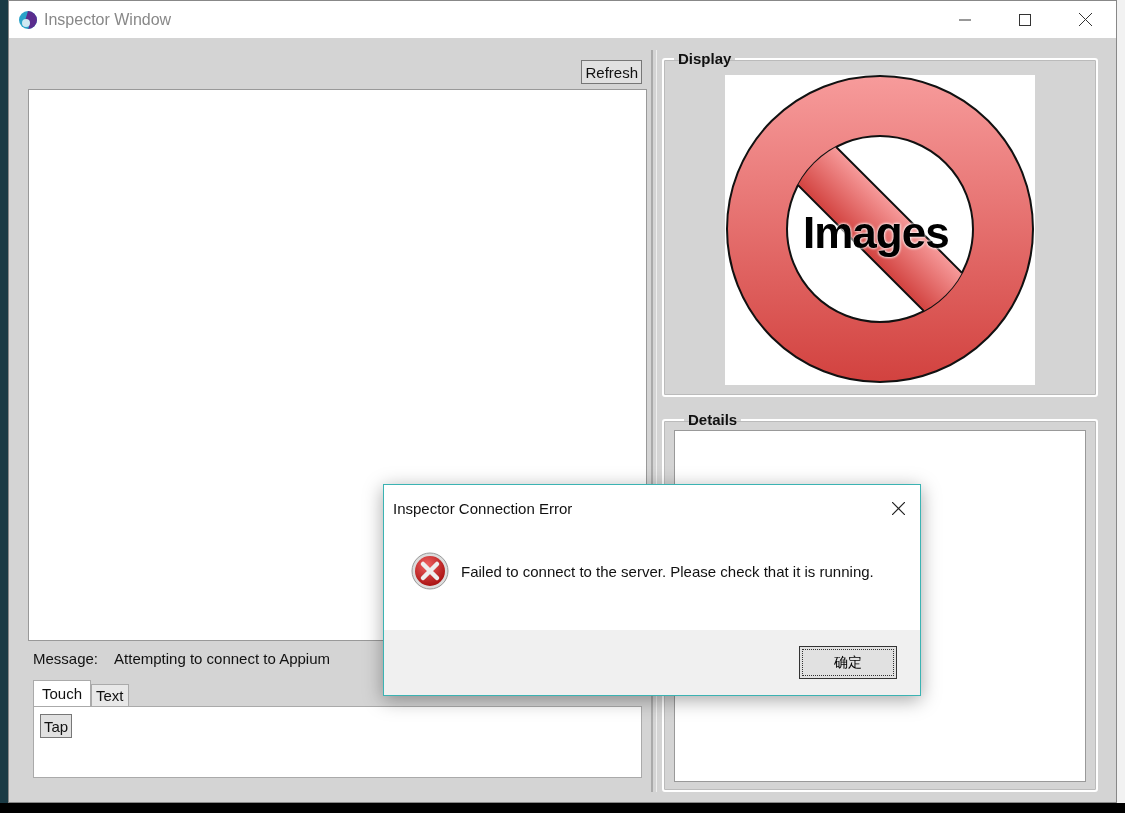 Image resolution: width=1125 pixels, height=813 pixels. What do you see at coordinates (848, 662) in the screenshot?
I see `ok-button: 确定` at bounding box center [848, 662].